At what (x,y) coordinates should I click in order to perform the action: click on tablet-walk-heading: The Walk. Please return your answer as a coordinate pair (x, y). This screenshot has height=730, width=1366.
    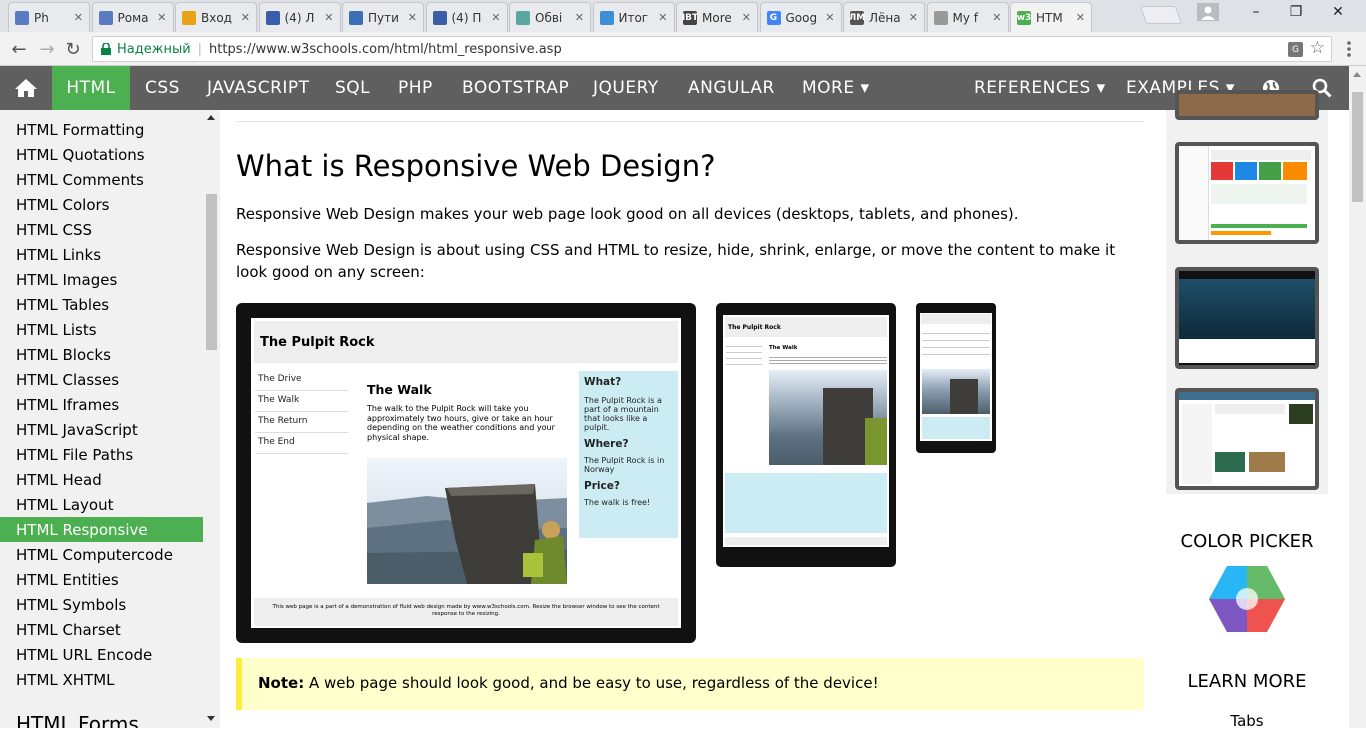
    Looking at the image, I should click on (783, 348).